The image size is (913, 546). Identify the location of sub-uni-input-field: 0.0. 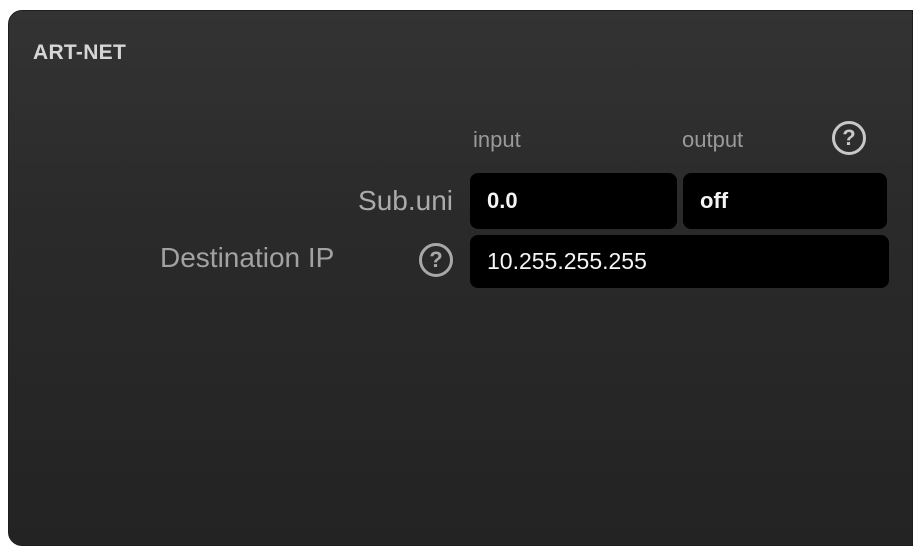
(573, 201).